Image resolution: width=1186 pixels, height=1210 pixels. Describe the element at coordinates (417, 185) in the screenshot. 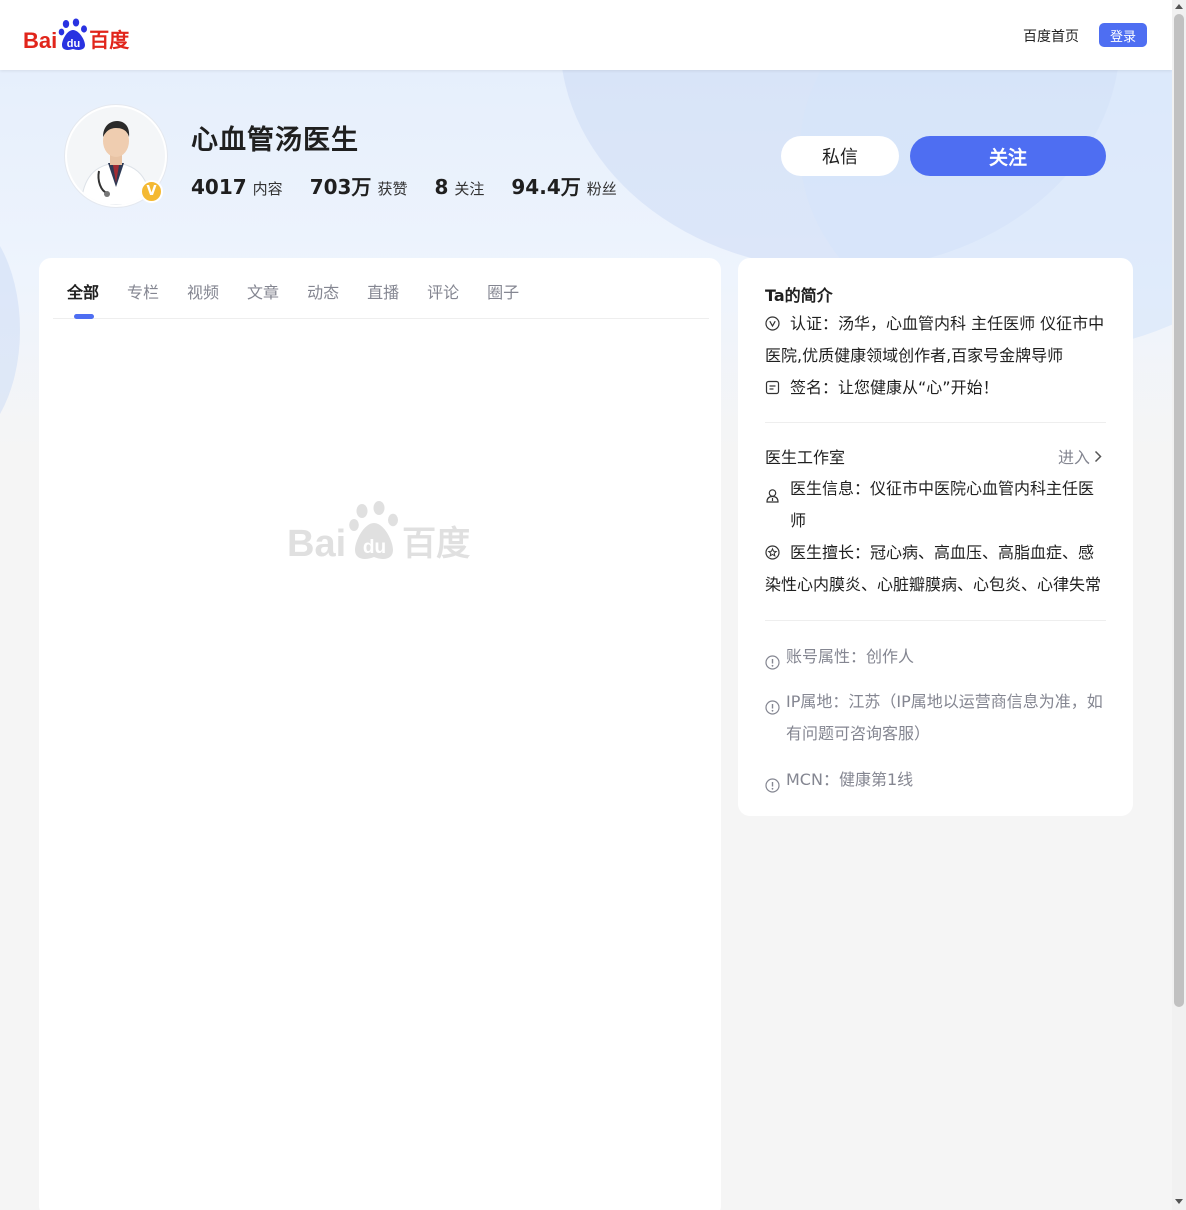

I see `author-stats: 4017 内容 703万 获赞 8 关注 94.4万 粉丝` at that location.